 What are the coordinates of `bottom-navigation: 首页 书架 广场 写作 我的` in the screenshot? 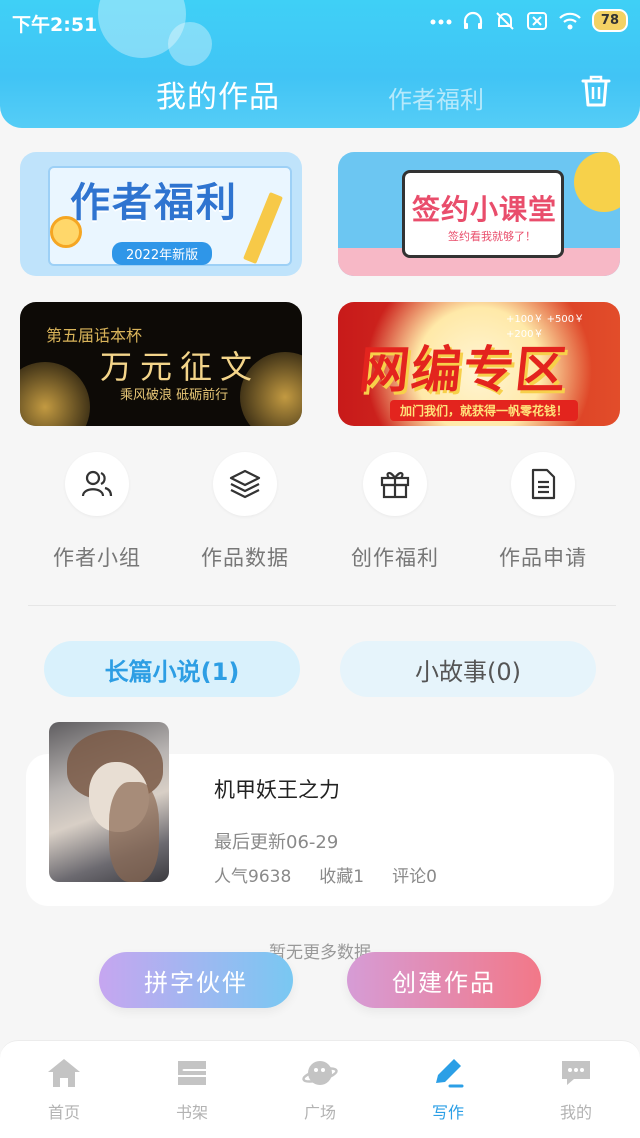 It's located at (320, 1089).